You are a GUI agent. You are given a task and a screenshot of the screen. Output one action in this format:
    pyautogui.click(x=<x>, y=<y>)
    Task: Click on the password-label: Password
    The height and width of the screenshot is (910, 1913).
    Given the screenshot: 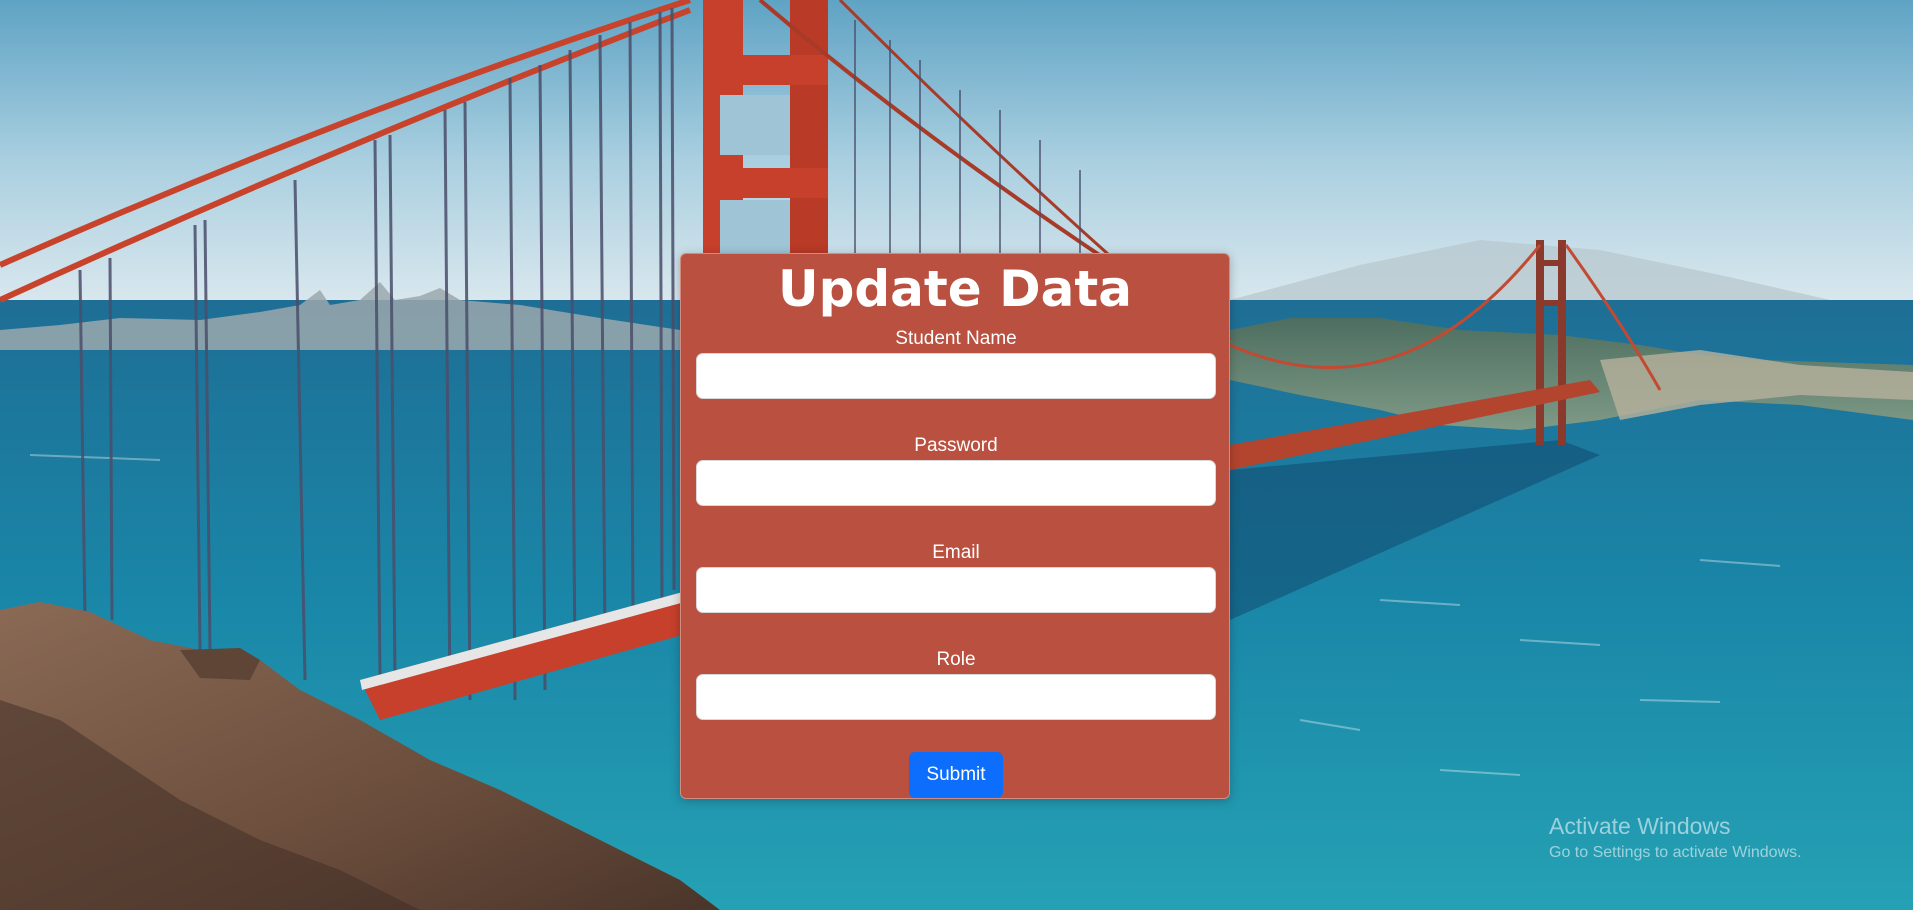 What is the action you would take?
    pyautogui.click(x=956, y=445)
    